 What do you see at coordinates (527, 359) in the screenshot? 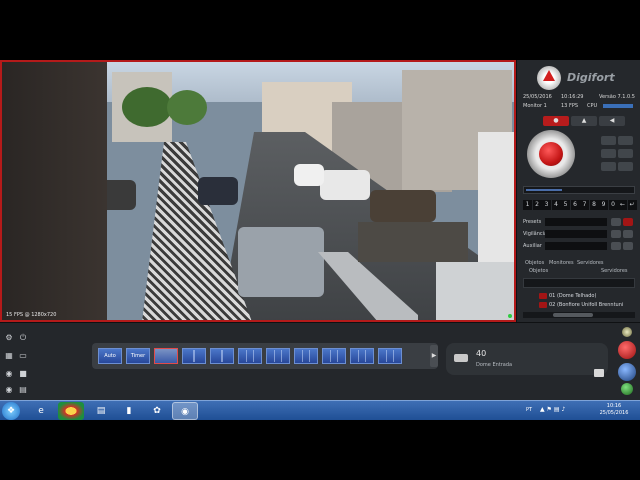
I see `selected-camera-panel: 40 Dome Entrada` at bounding box center [527, 359].